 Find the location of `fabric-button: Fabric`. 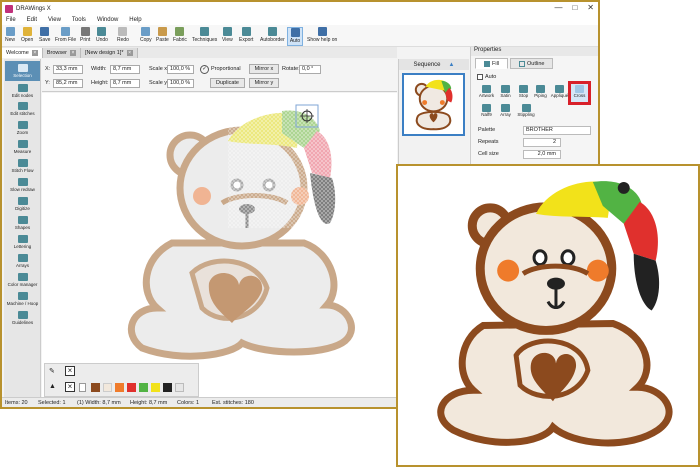

fabric-button: Fabric is located at coordinates (180, 36).